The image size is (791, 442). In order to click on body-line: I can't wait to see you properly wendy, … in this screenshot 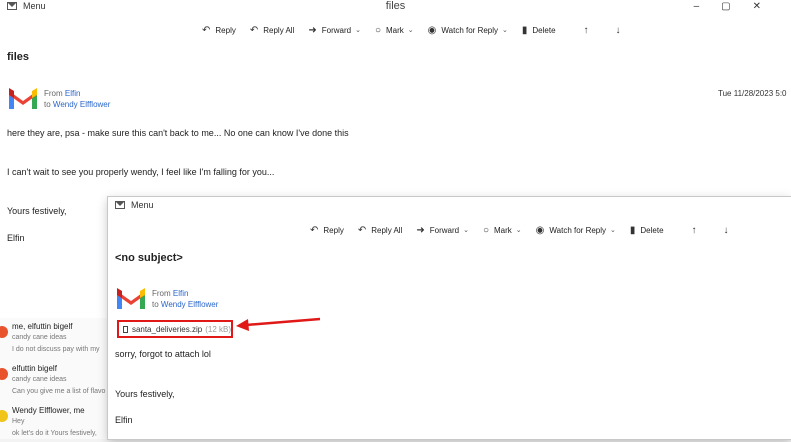, I will do `click(141, 172)`.